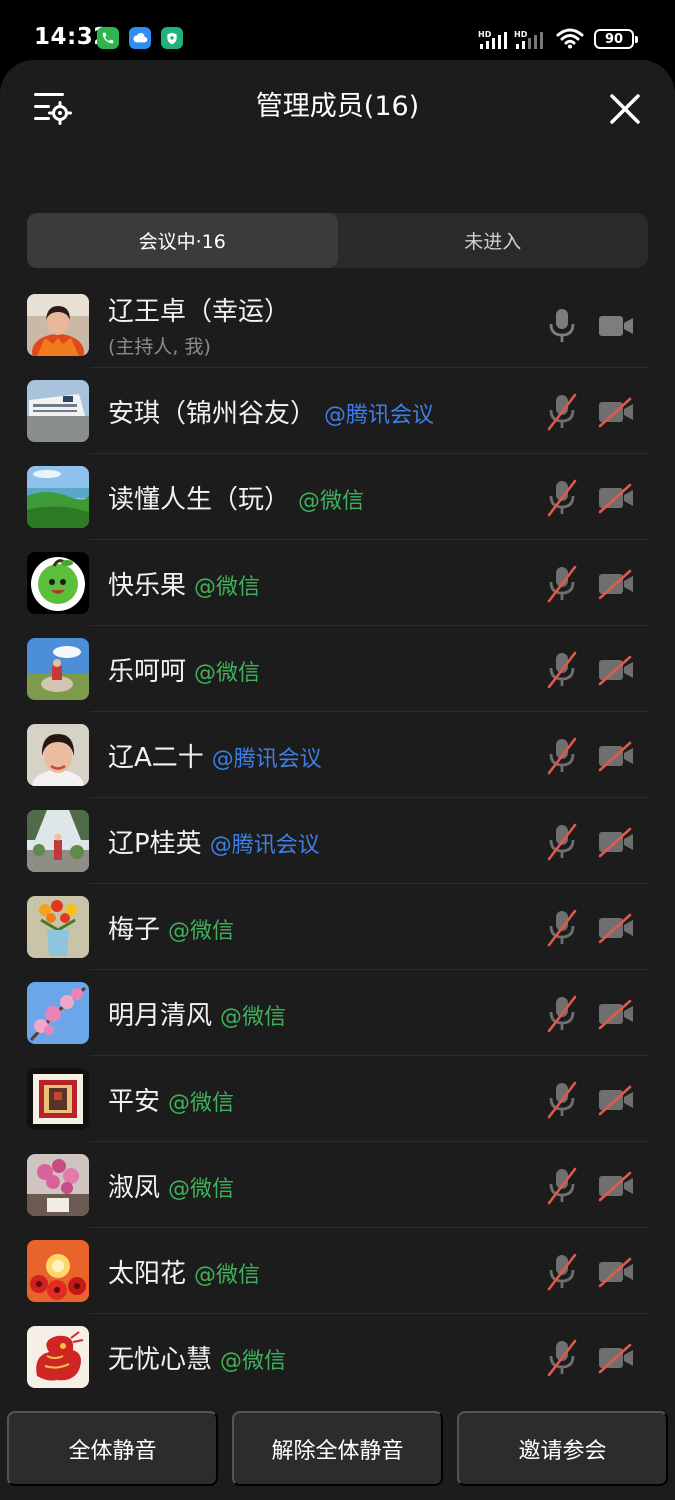 This screenshot has width=675, height=1500. I want to click on member-row: 淑凤 @微信, so click(337, 1185).